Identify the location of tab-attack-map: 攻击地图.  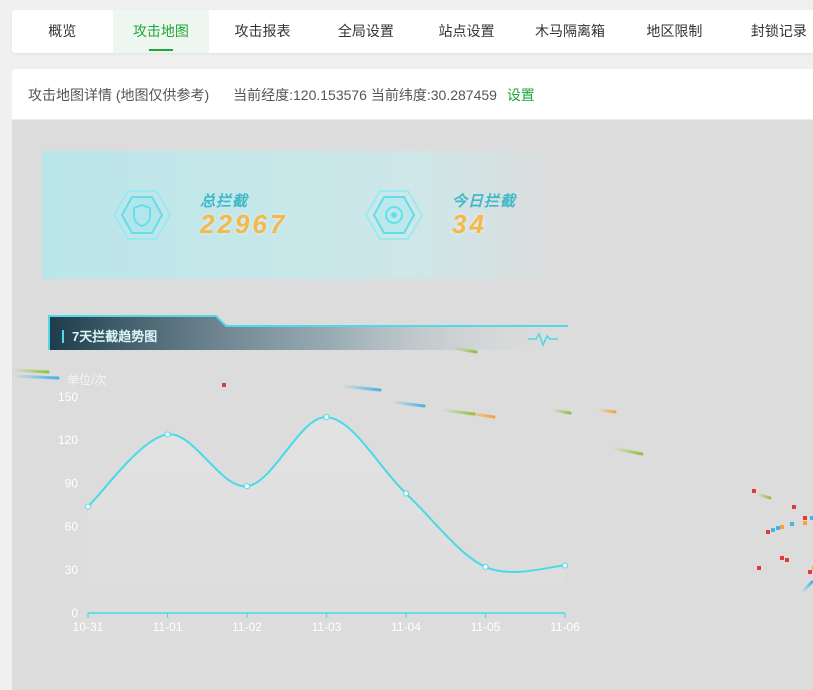
(161, 31).